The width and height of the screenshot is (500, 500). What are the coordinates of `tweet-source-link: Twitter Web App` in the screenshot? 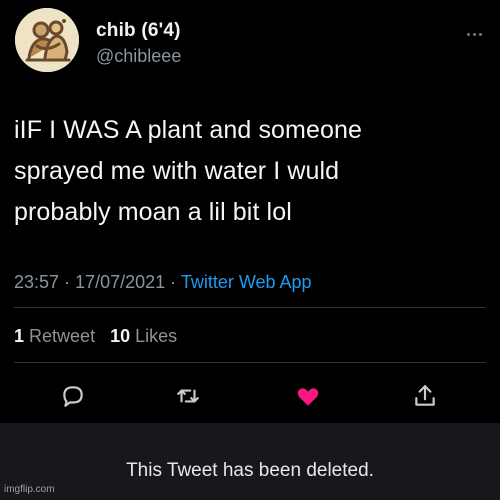 It's located at (246, 282).